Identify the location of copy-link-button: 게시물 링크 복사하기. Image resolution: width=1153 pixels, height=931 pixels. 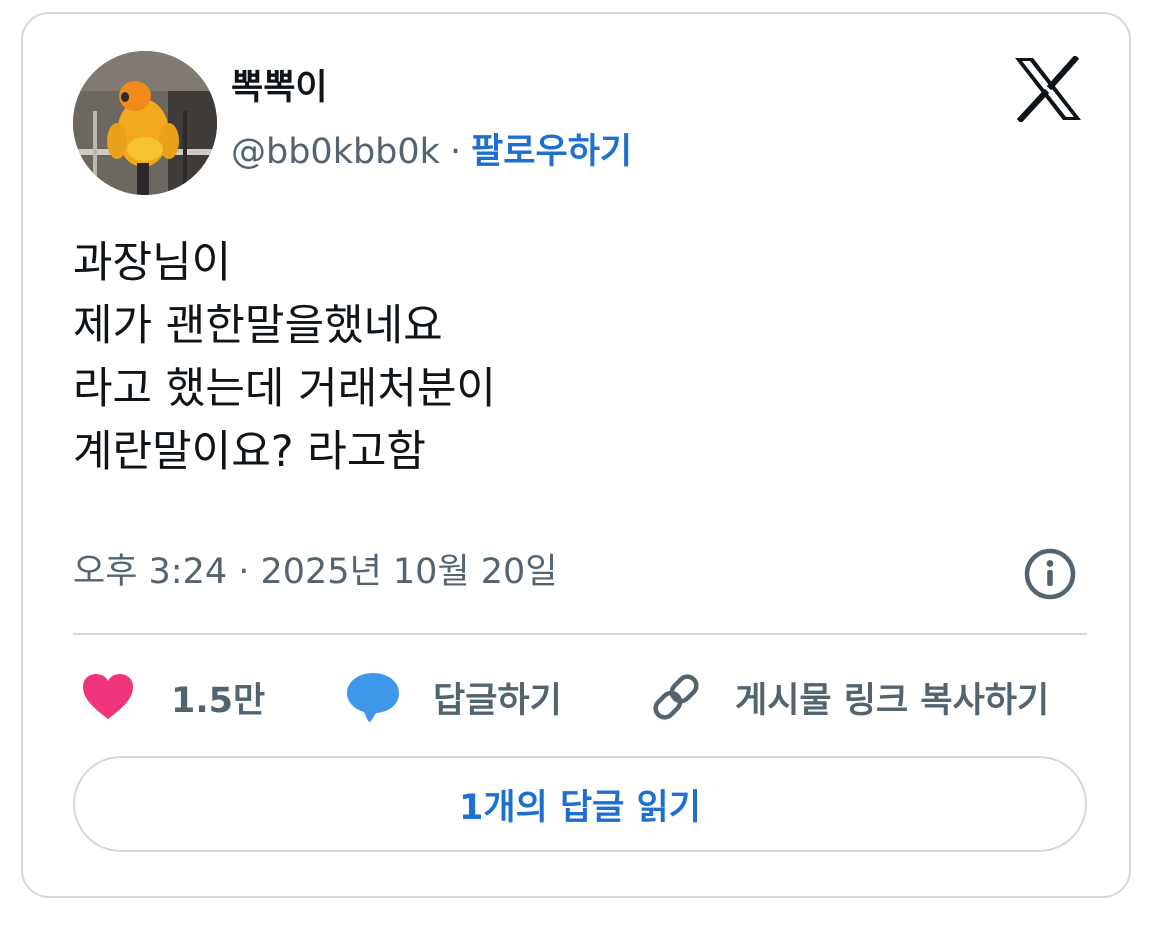
(849, 697).